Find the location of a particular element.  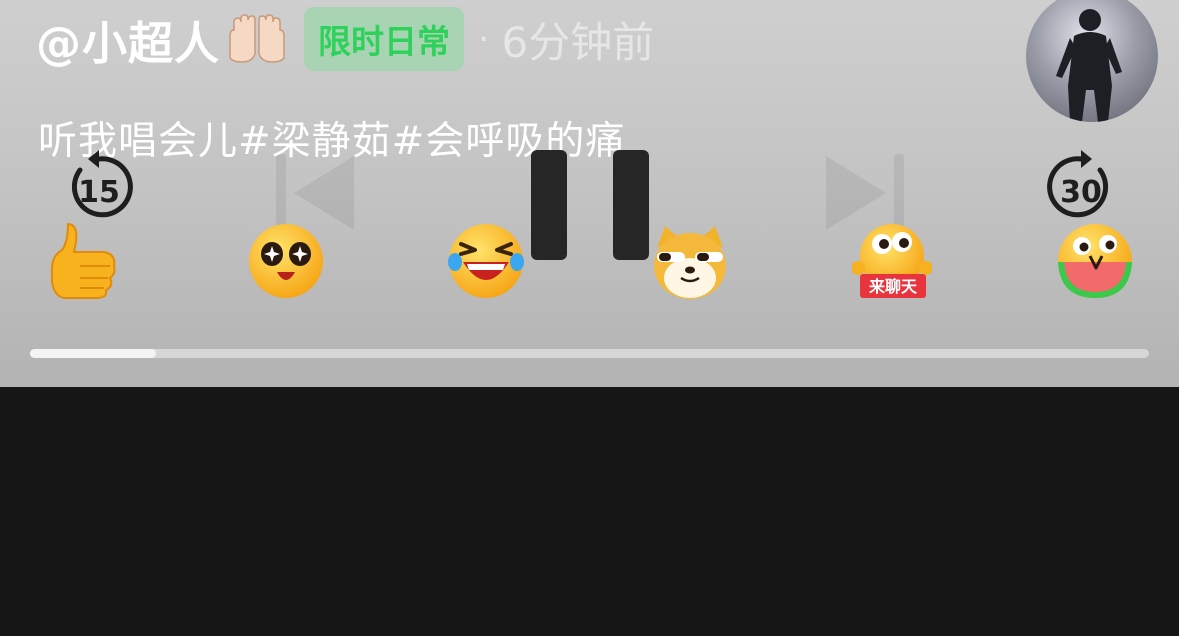

starry-eyes-emoji is located at coordinates (286, 261).